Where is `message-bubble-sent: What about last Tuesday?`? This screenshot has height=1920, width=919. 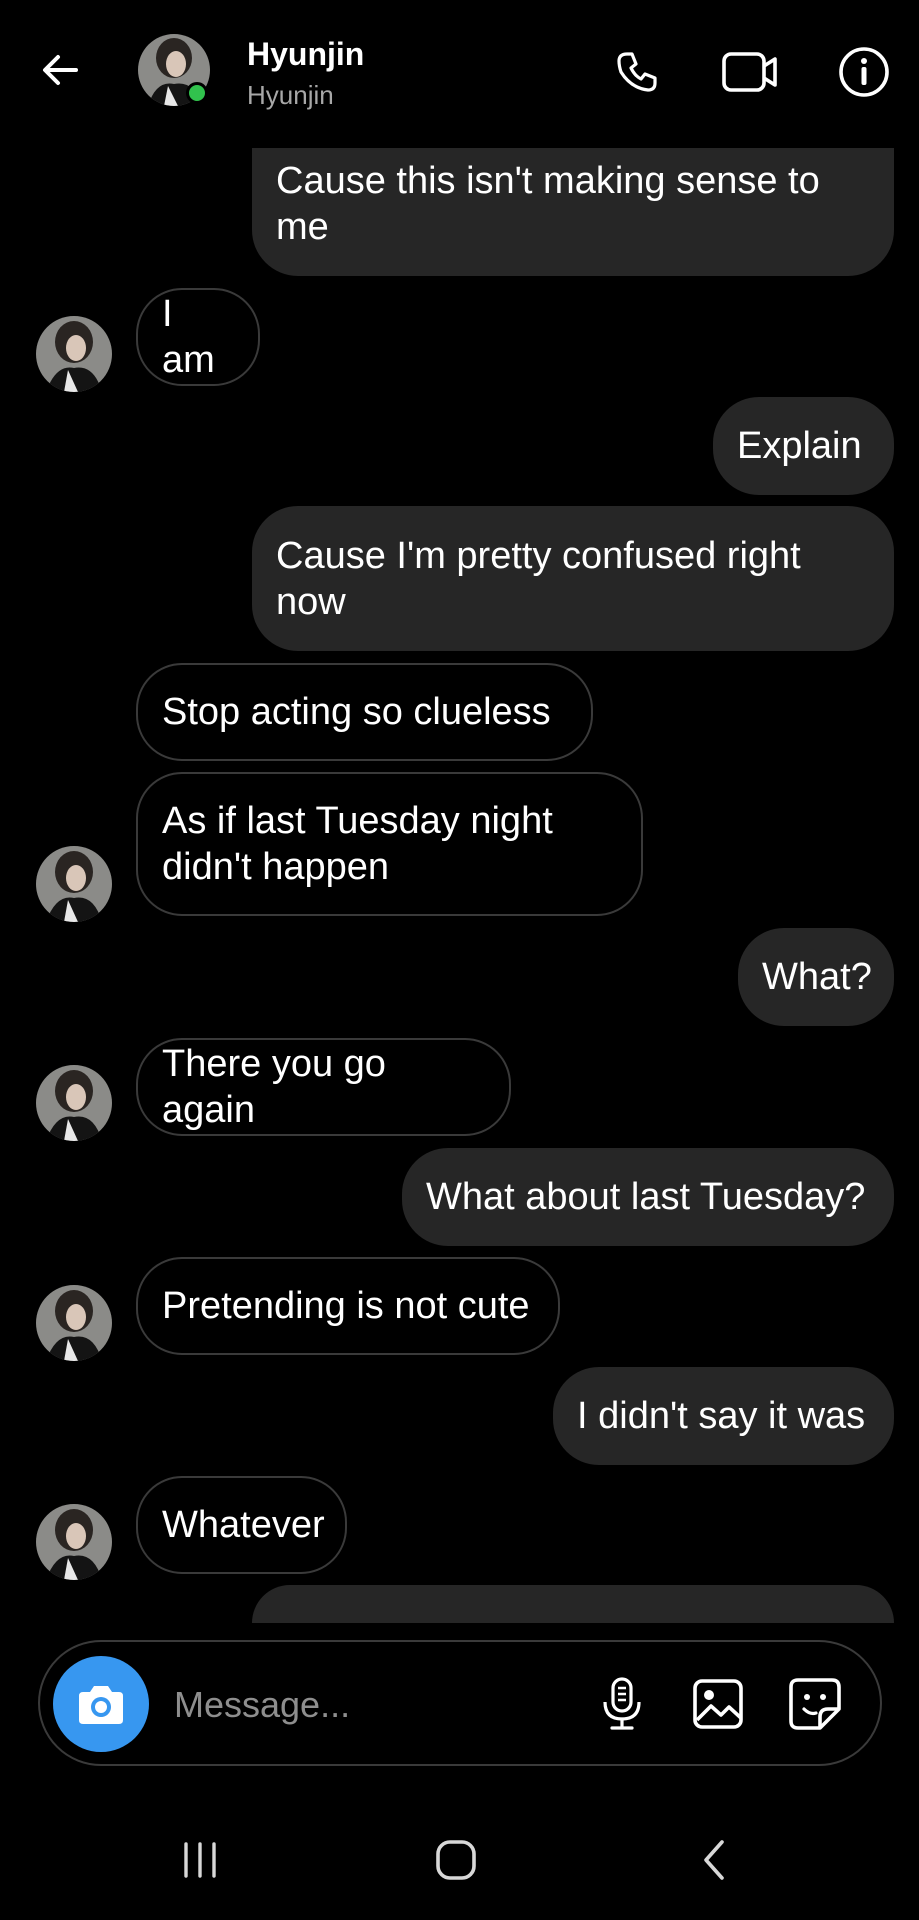
message-bubble-sent: What about last Tuesday? is located at coordinates (648, 1197).